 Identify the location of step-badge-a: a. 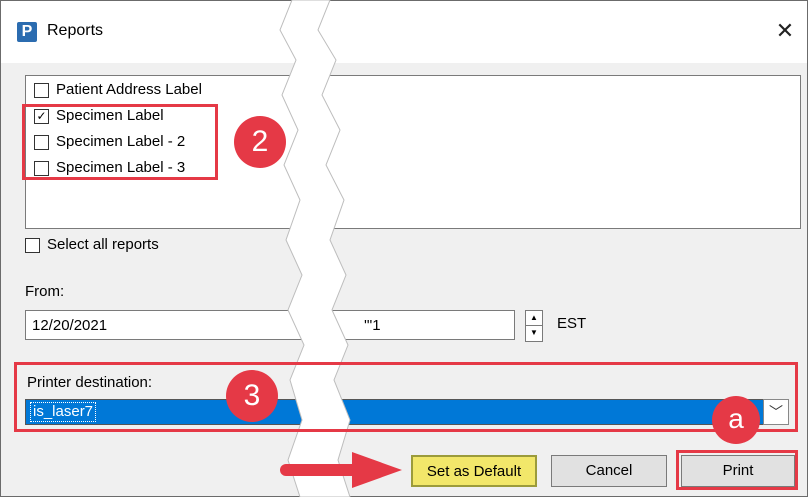
(736, 420).